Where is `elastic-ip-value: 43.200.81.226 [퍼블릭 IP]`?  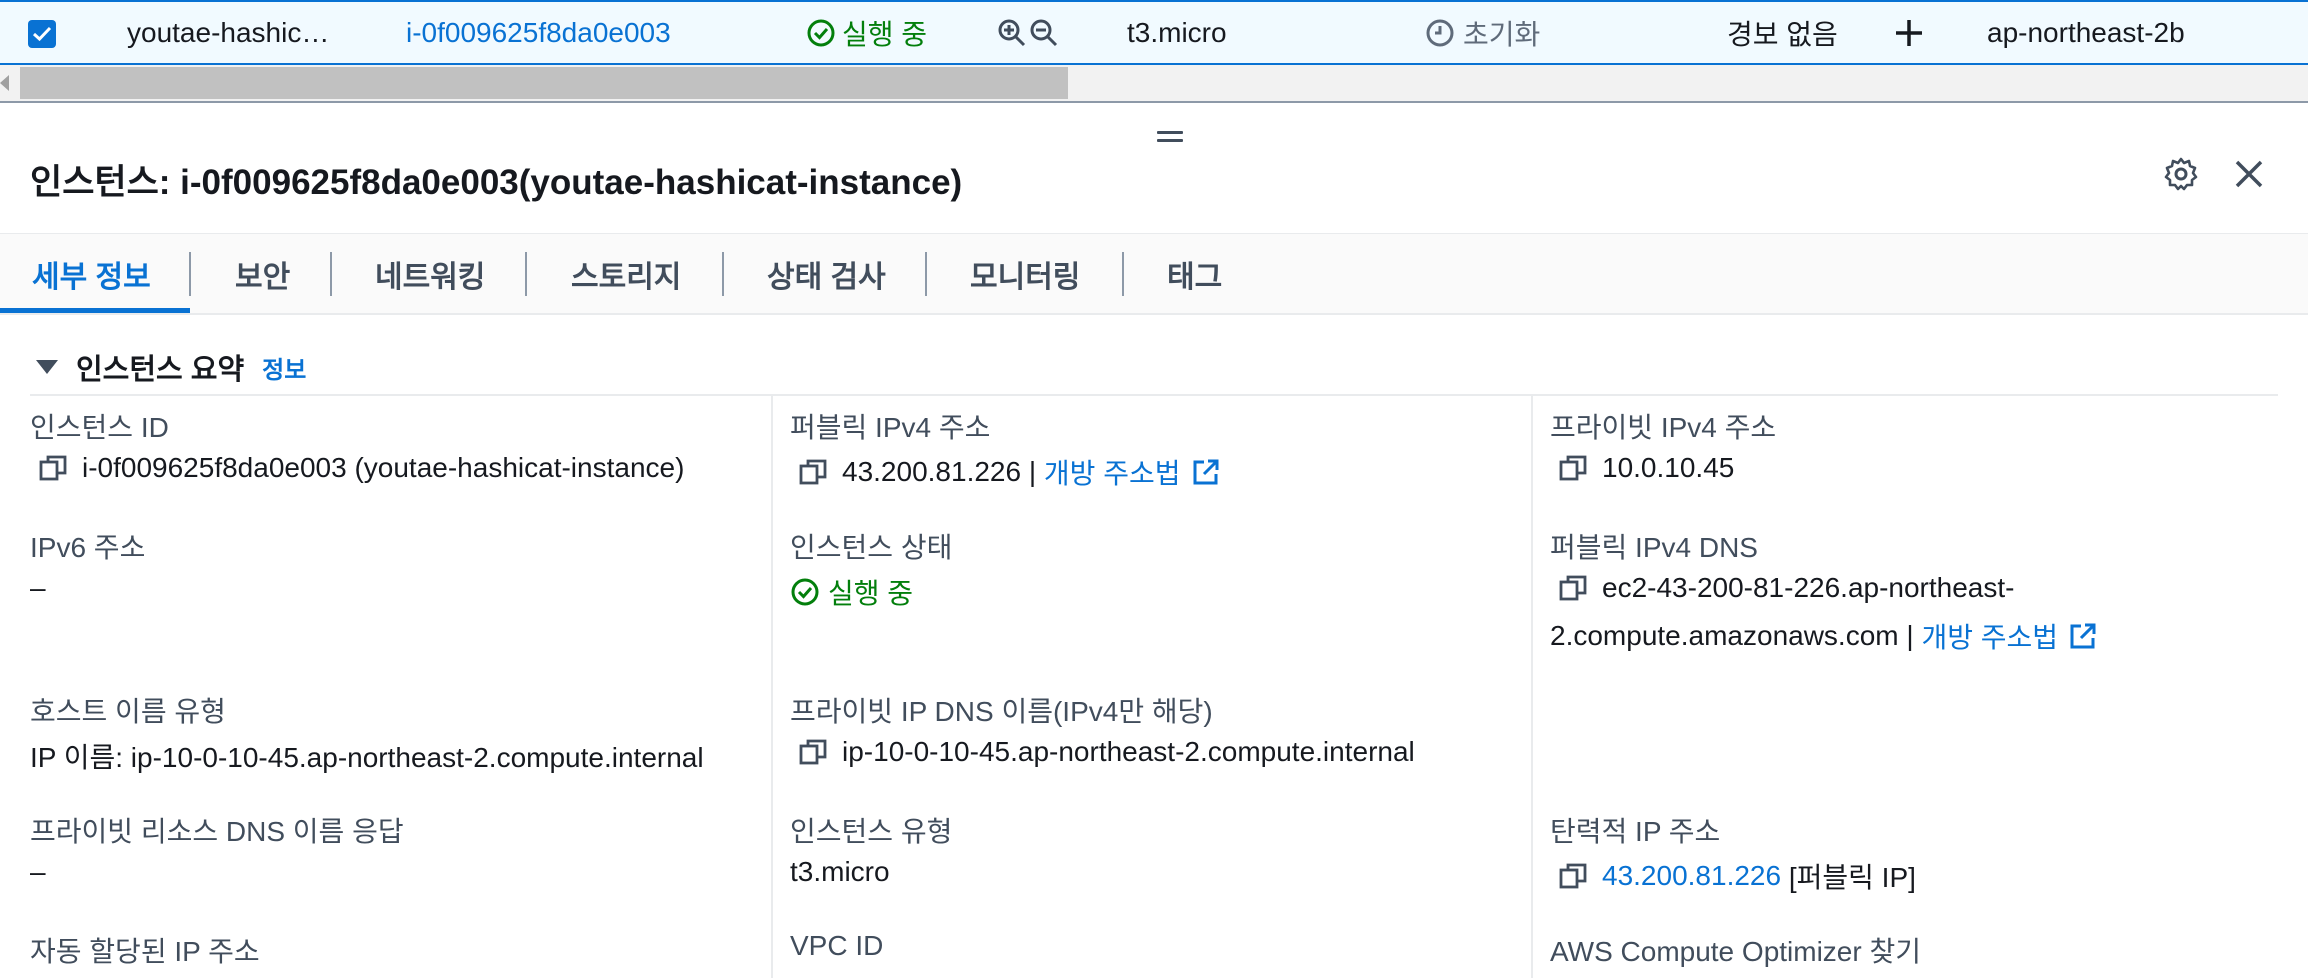
elastic-ip-value: 43.200.81.226 [퍼블릭 IP] is located at coordinates (1737, 876).